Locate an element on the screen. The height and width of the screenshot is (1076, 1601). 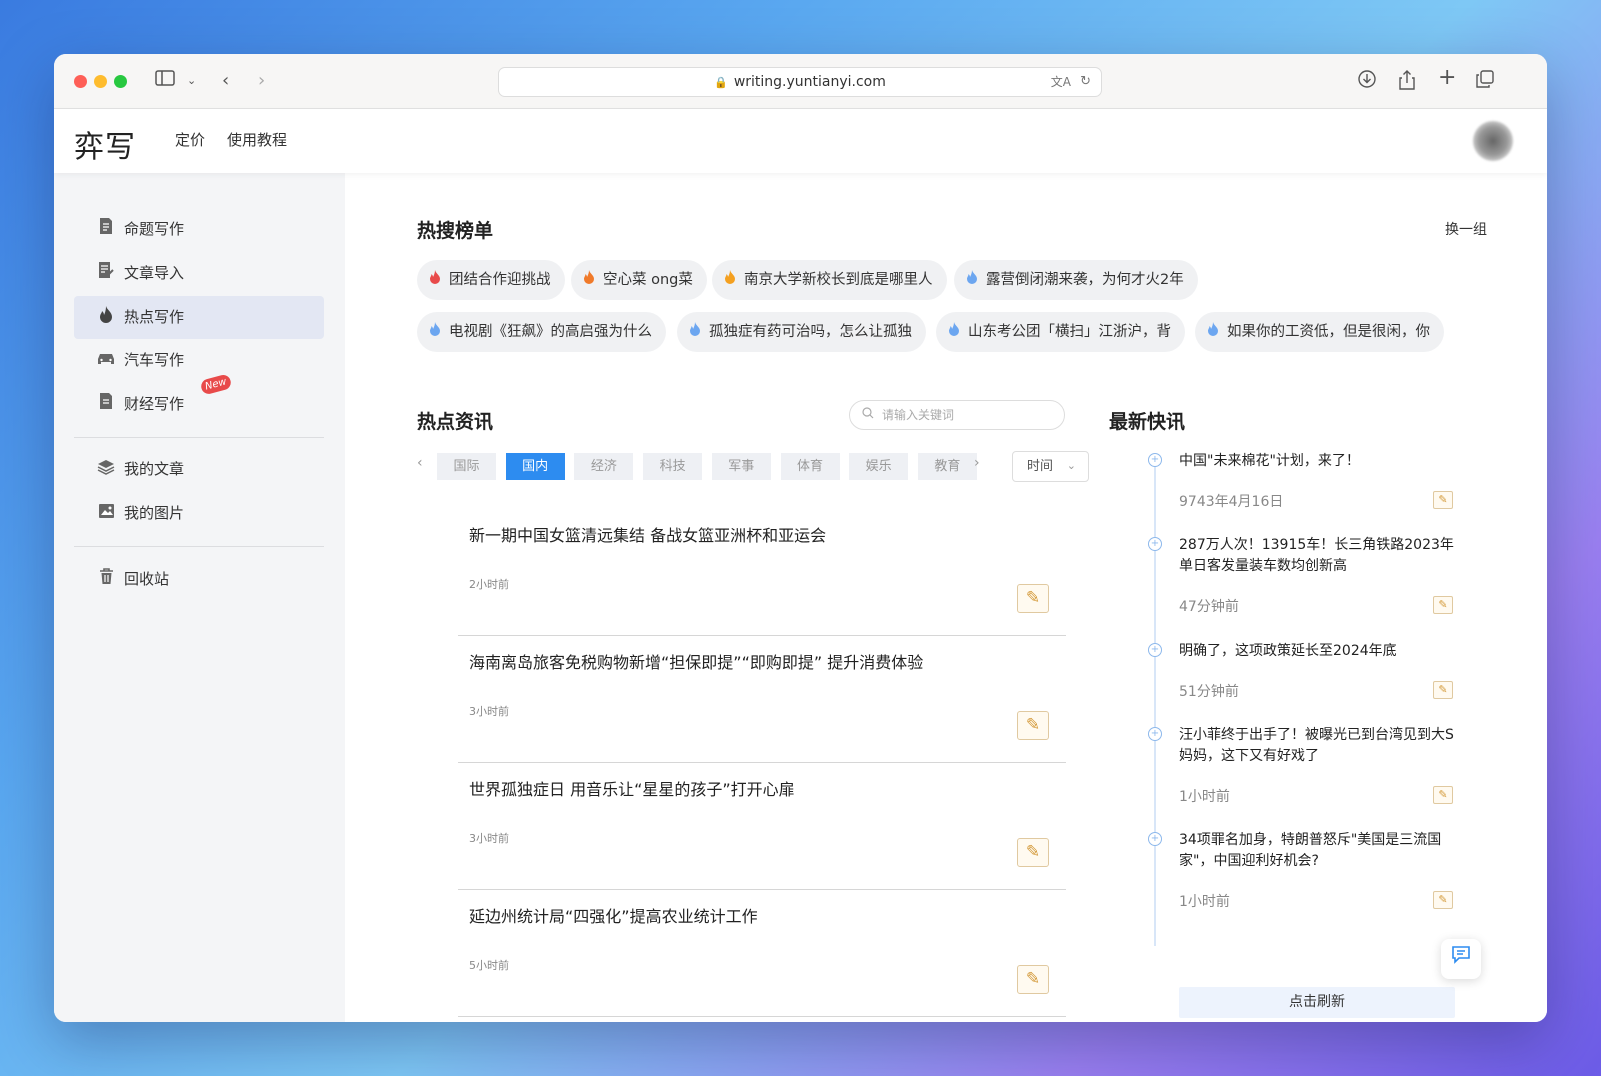
flash-item-time: 51分钟前 is located at coordinates (1209, 692).